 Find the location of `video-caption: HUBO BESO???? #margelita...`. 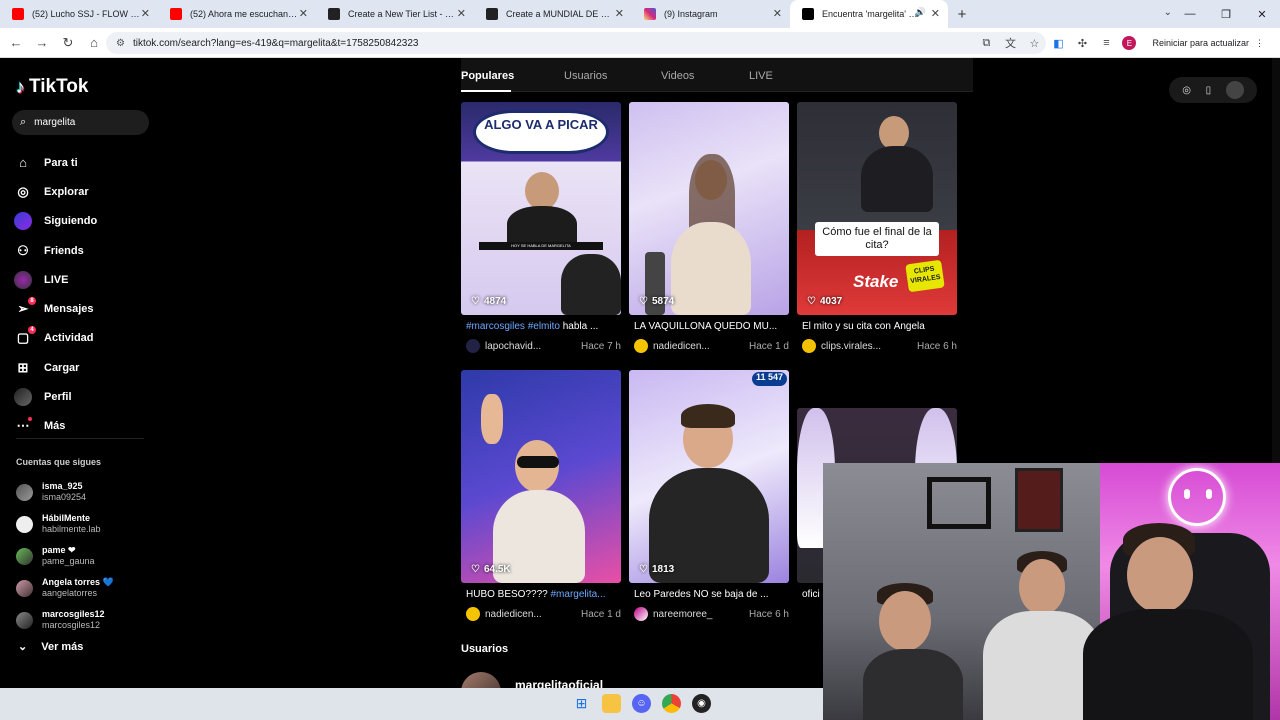

video-caption: HUBO BESO???? #margelita... is located at coordinates (543, 594).